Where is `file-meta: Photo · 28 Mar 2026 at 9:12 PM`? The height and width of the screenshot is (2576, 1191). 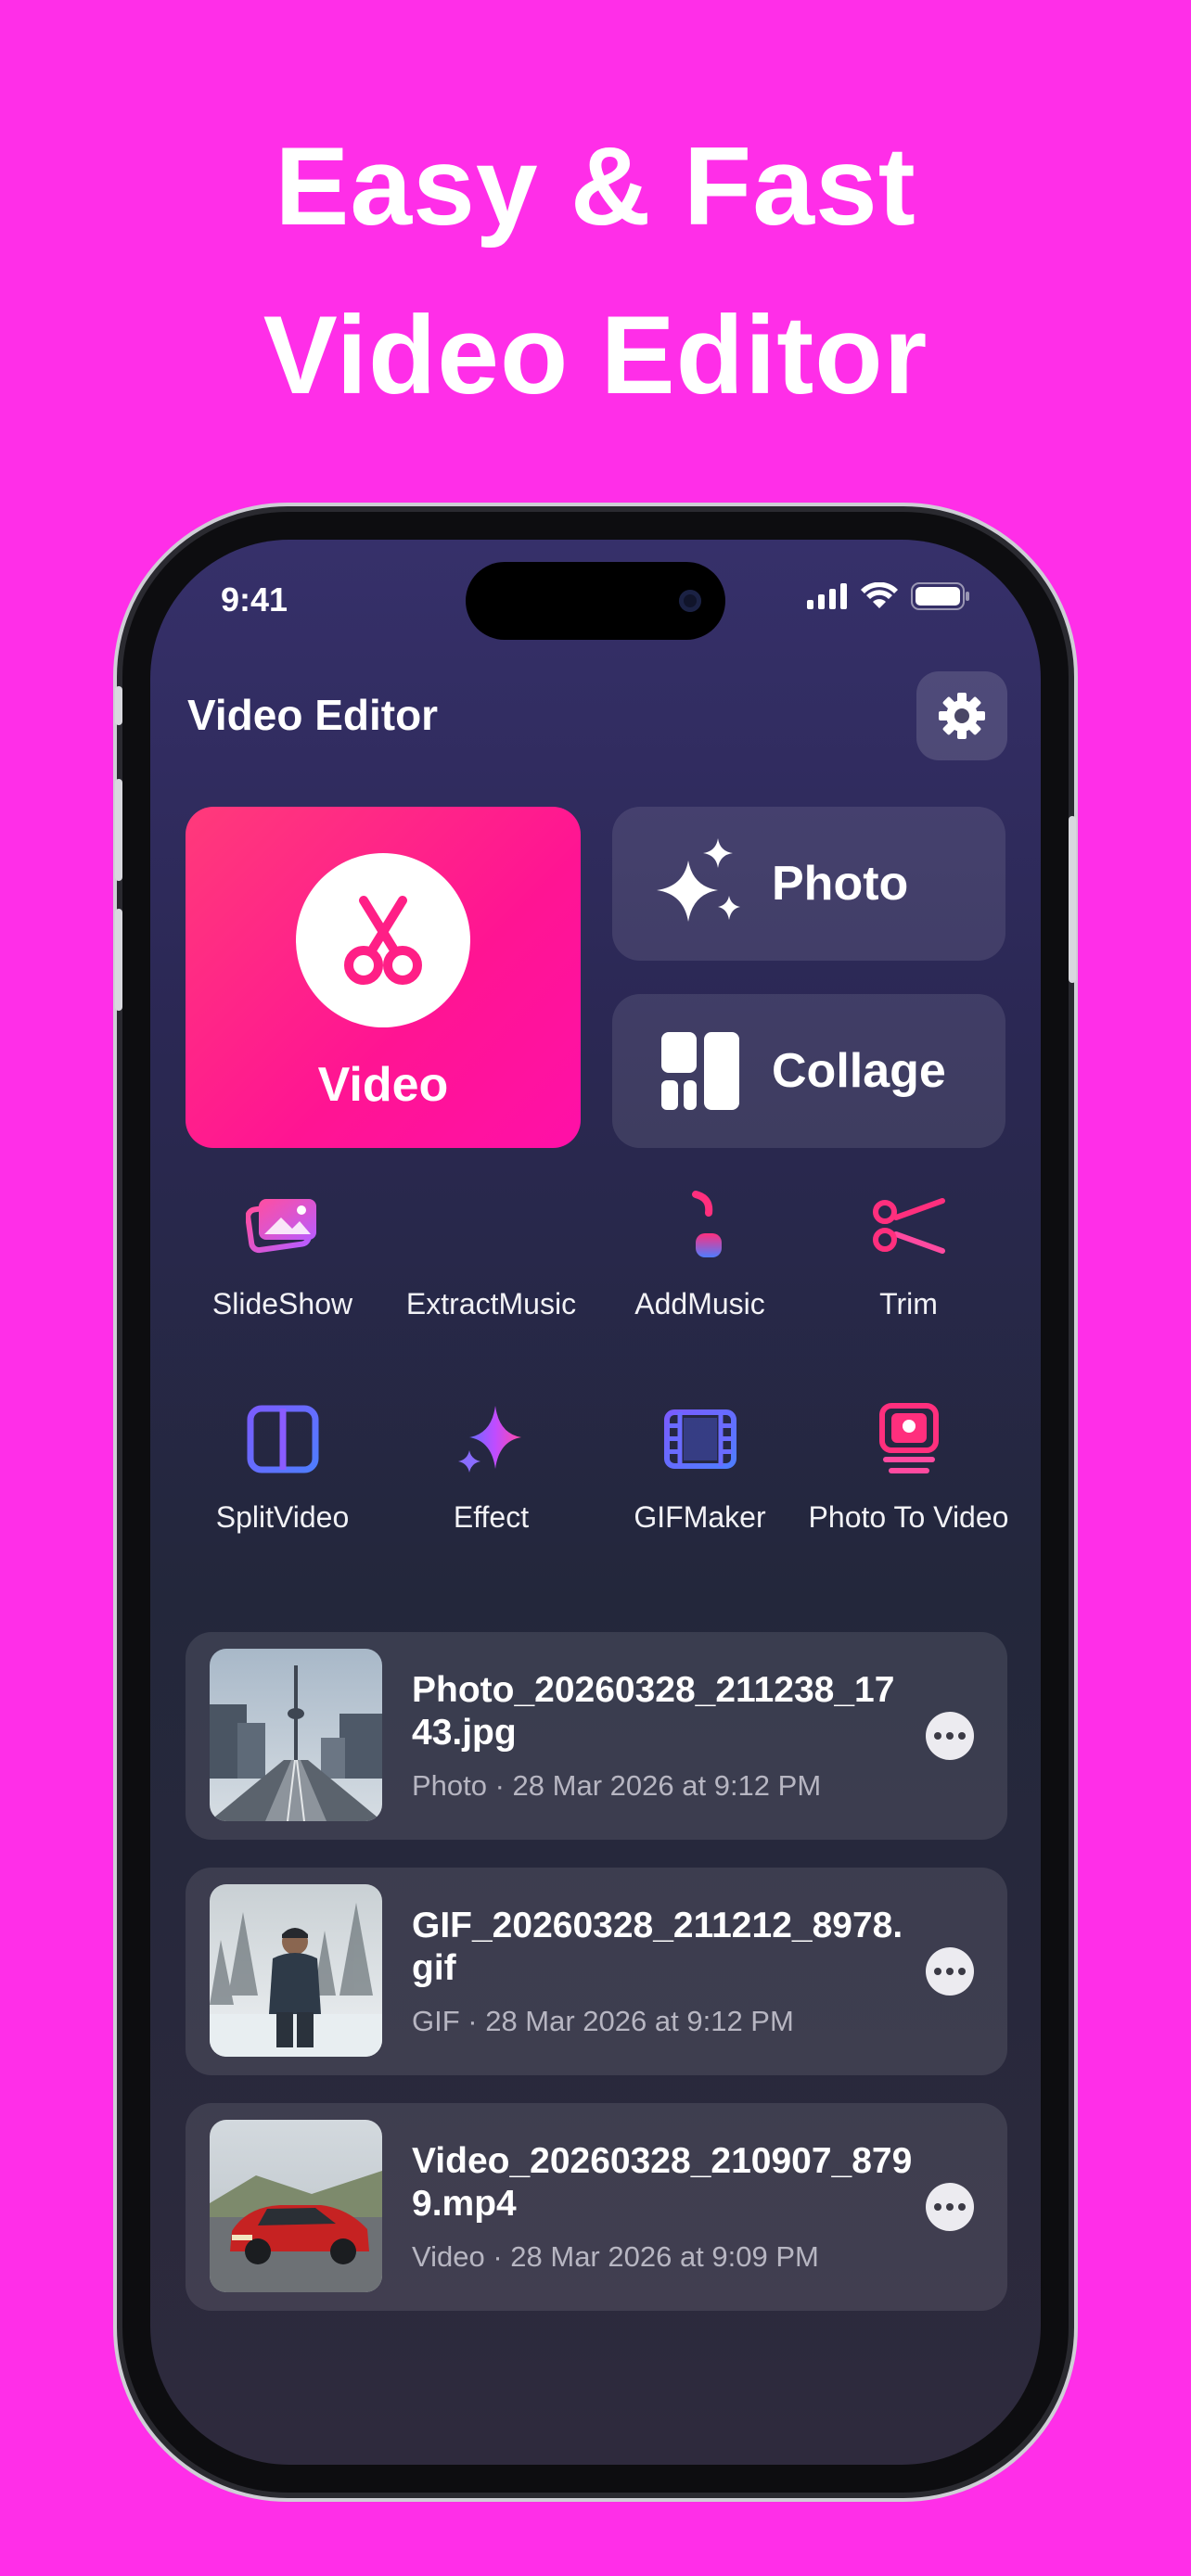
file-meta: Photo · 28 Mar 2026 at 9:12 PM is located at coordinates (617, 1786).